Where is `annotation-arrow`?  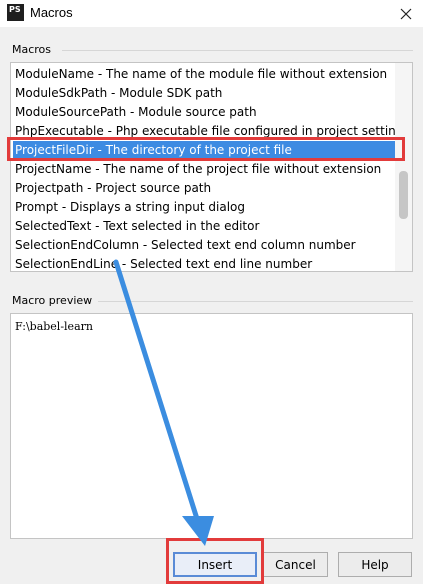 annotation-arrow is located at coordinates (163, 402).